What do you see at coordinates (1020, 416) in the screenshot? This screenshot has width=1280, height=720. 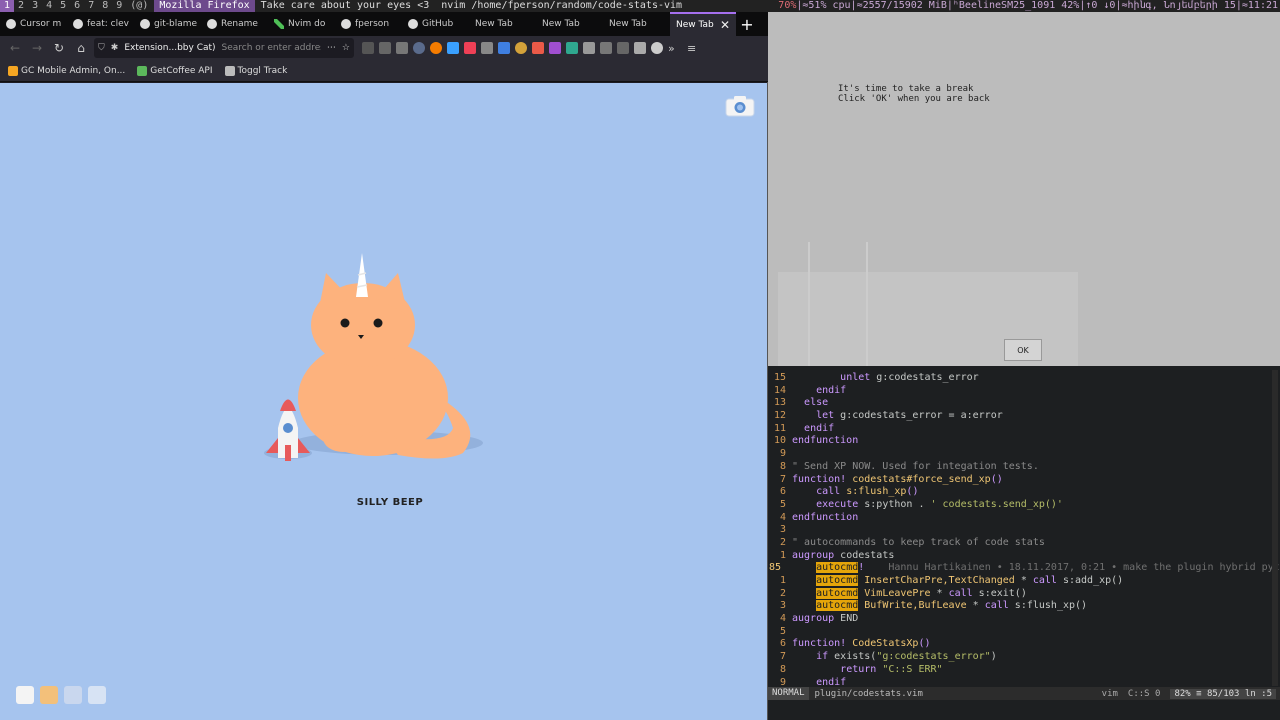 I see `code-line: 12 let g:codestats_error = a:error` at bounding box center [1020, 416].